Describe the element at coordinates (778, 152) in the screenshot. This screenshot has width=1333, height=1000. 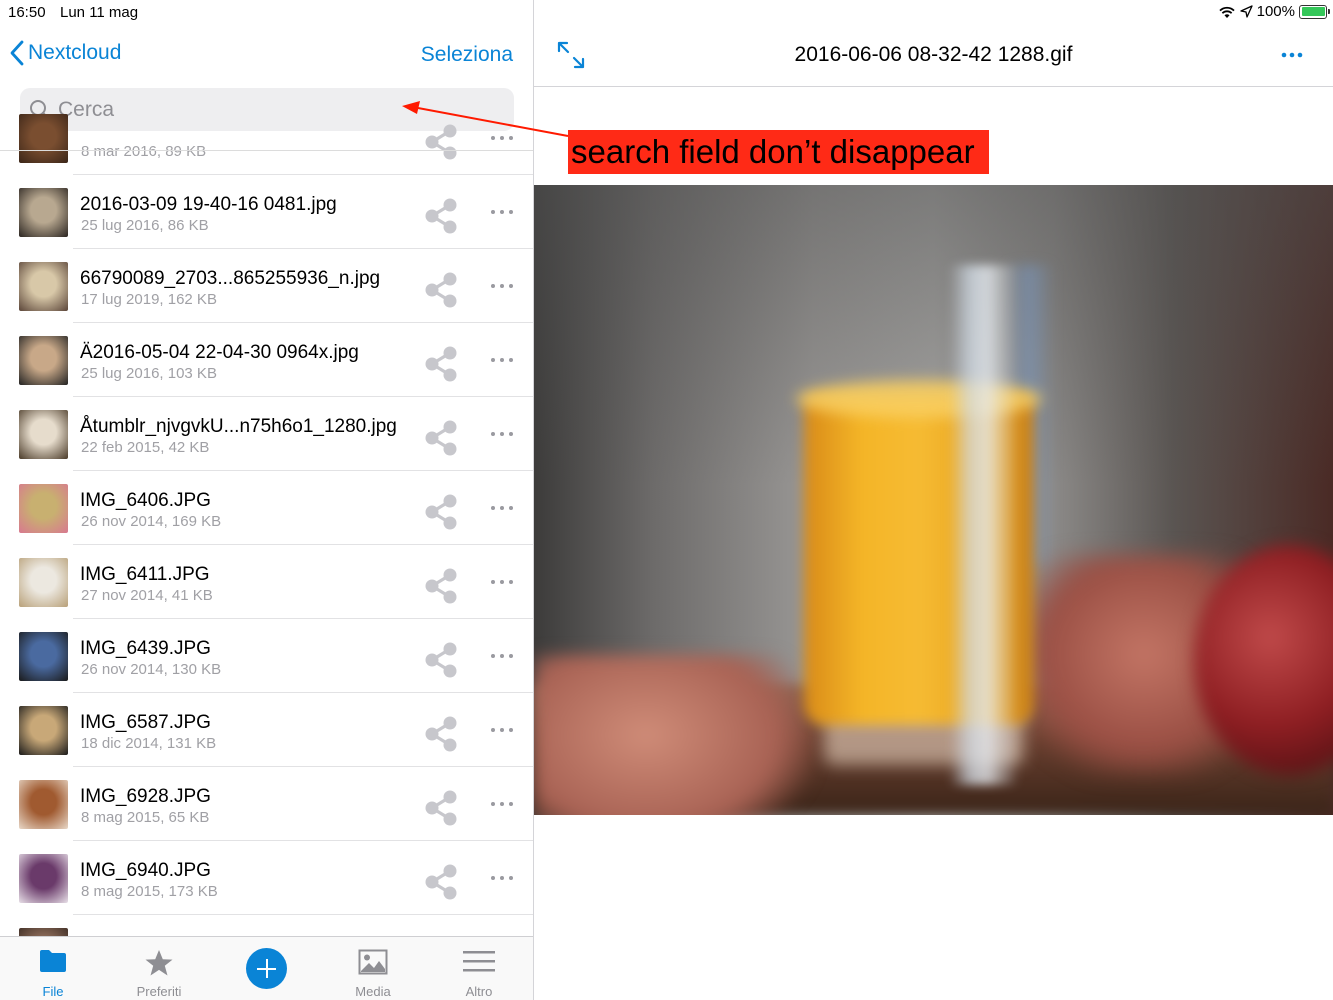
I see `annotation-label: search field don’t disappear` at that location.